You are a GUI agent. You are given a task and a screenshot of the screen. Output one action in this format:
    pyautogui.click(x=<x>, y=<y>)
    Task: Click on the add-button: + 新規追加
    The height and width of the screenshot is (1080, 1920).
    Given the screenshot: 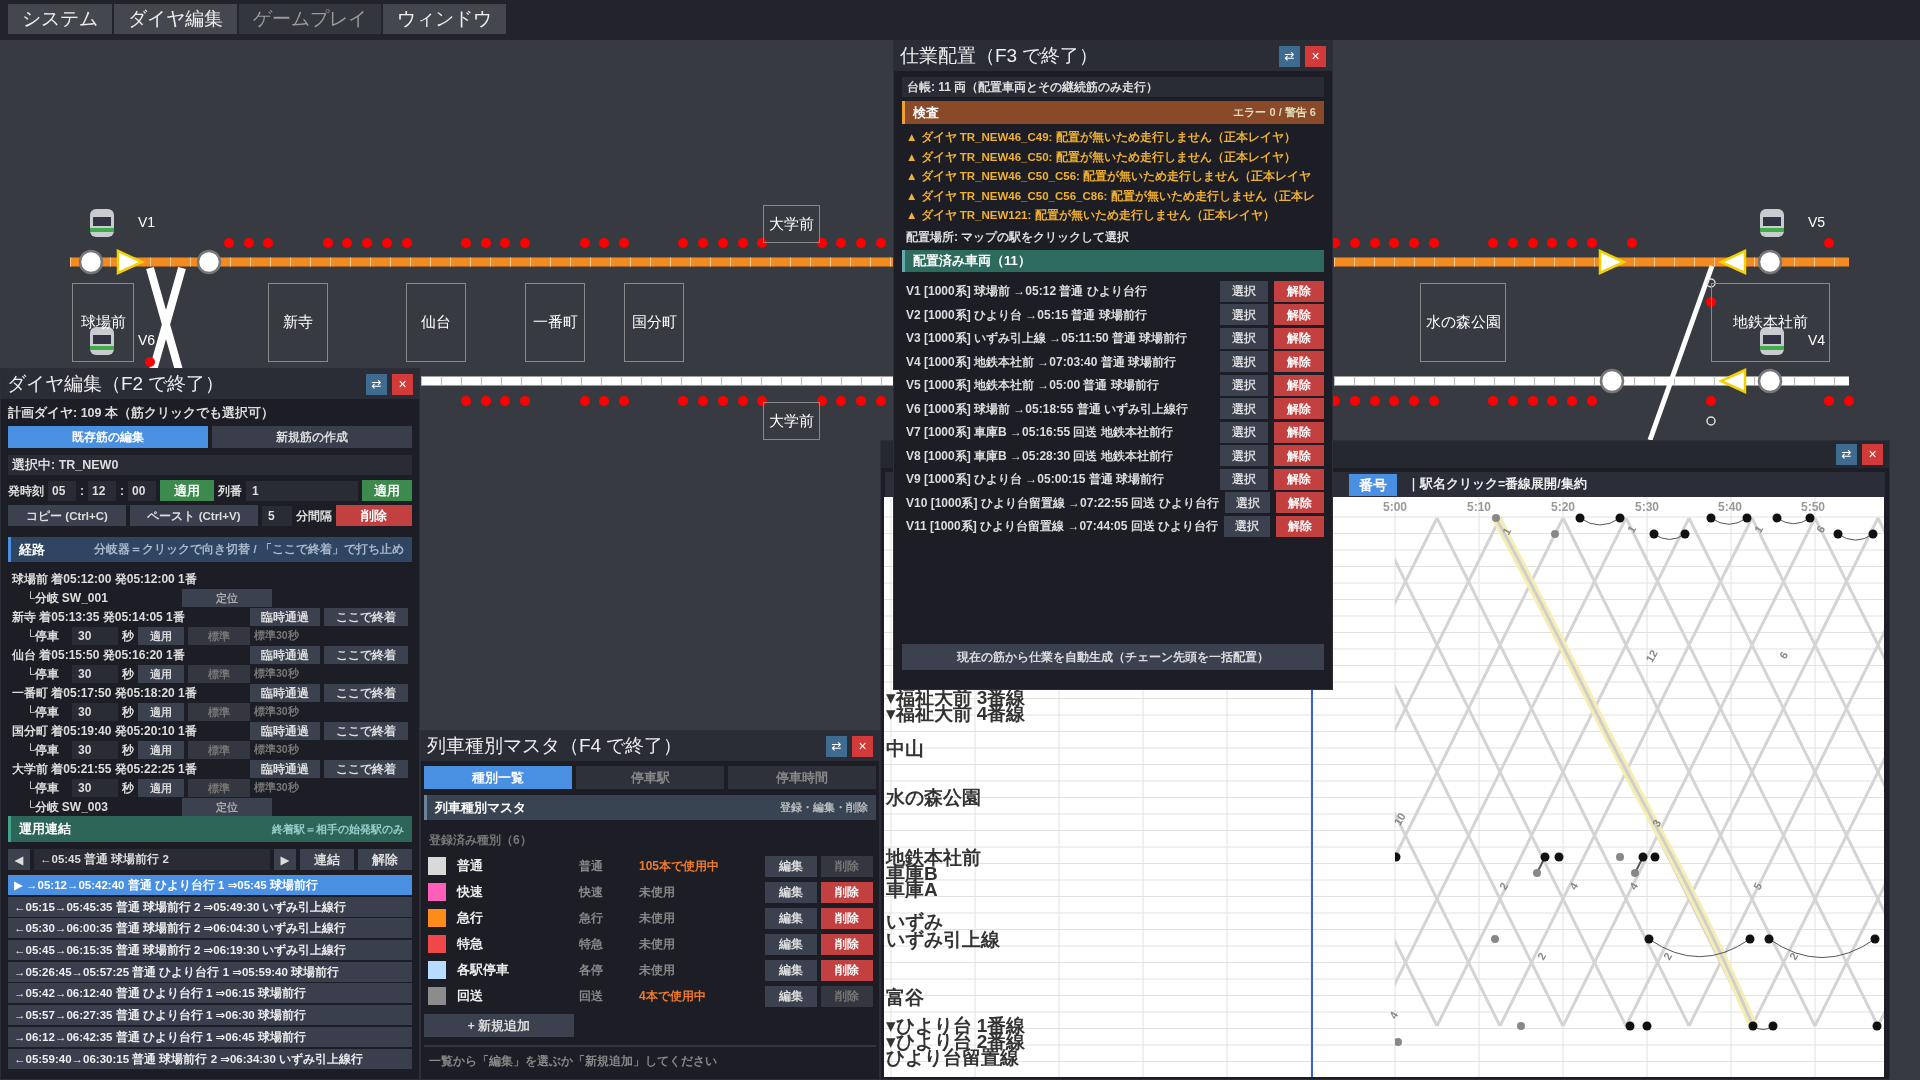 What is the action you would take?
    pyautogui.click(x=499, y=1025)
    